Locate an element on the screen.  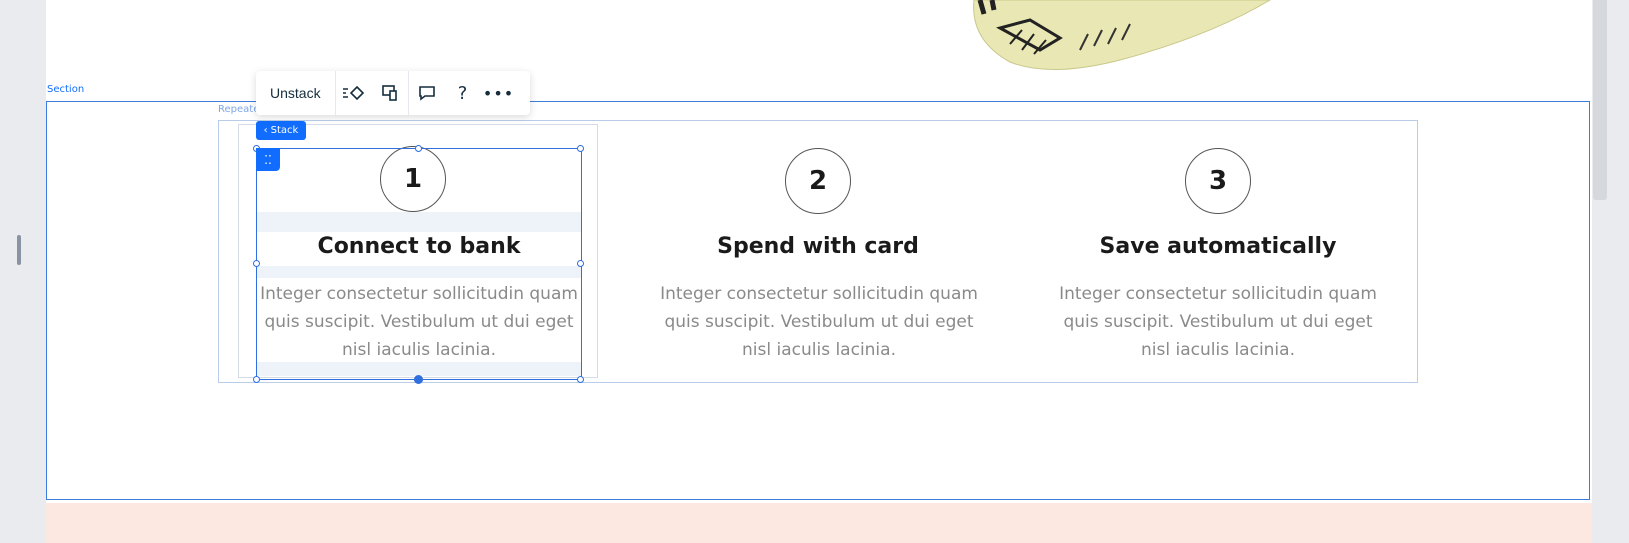
step-title: Spend with card is located at coordinates (818, 246).